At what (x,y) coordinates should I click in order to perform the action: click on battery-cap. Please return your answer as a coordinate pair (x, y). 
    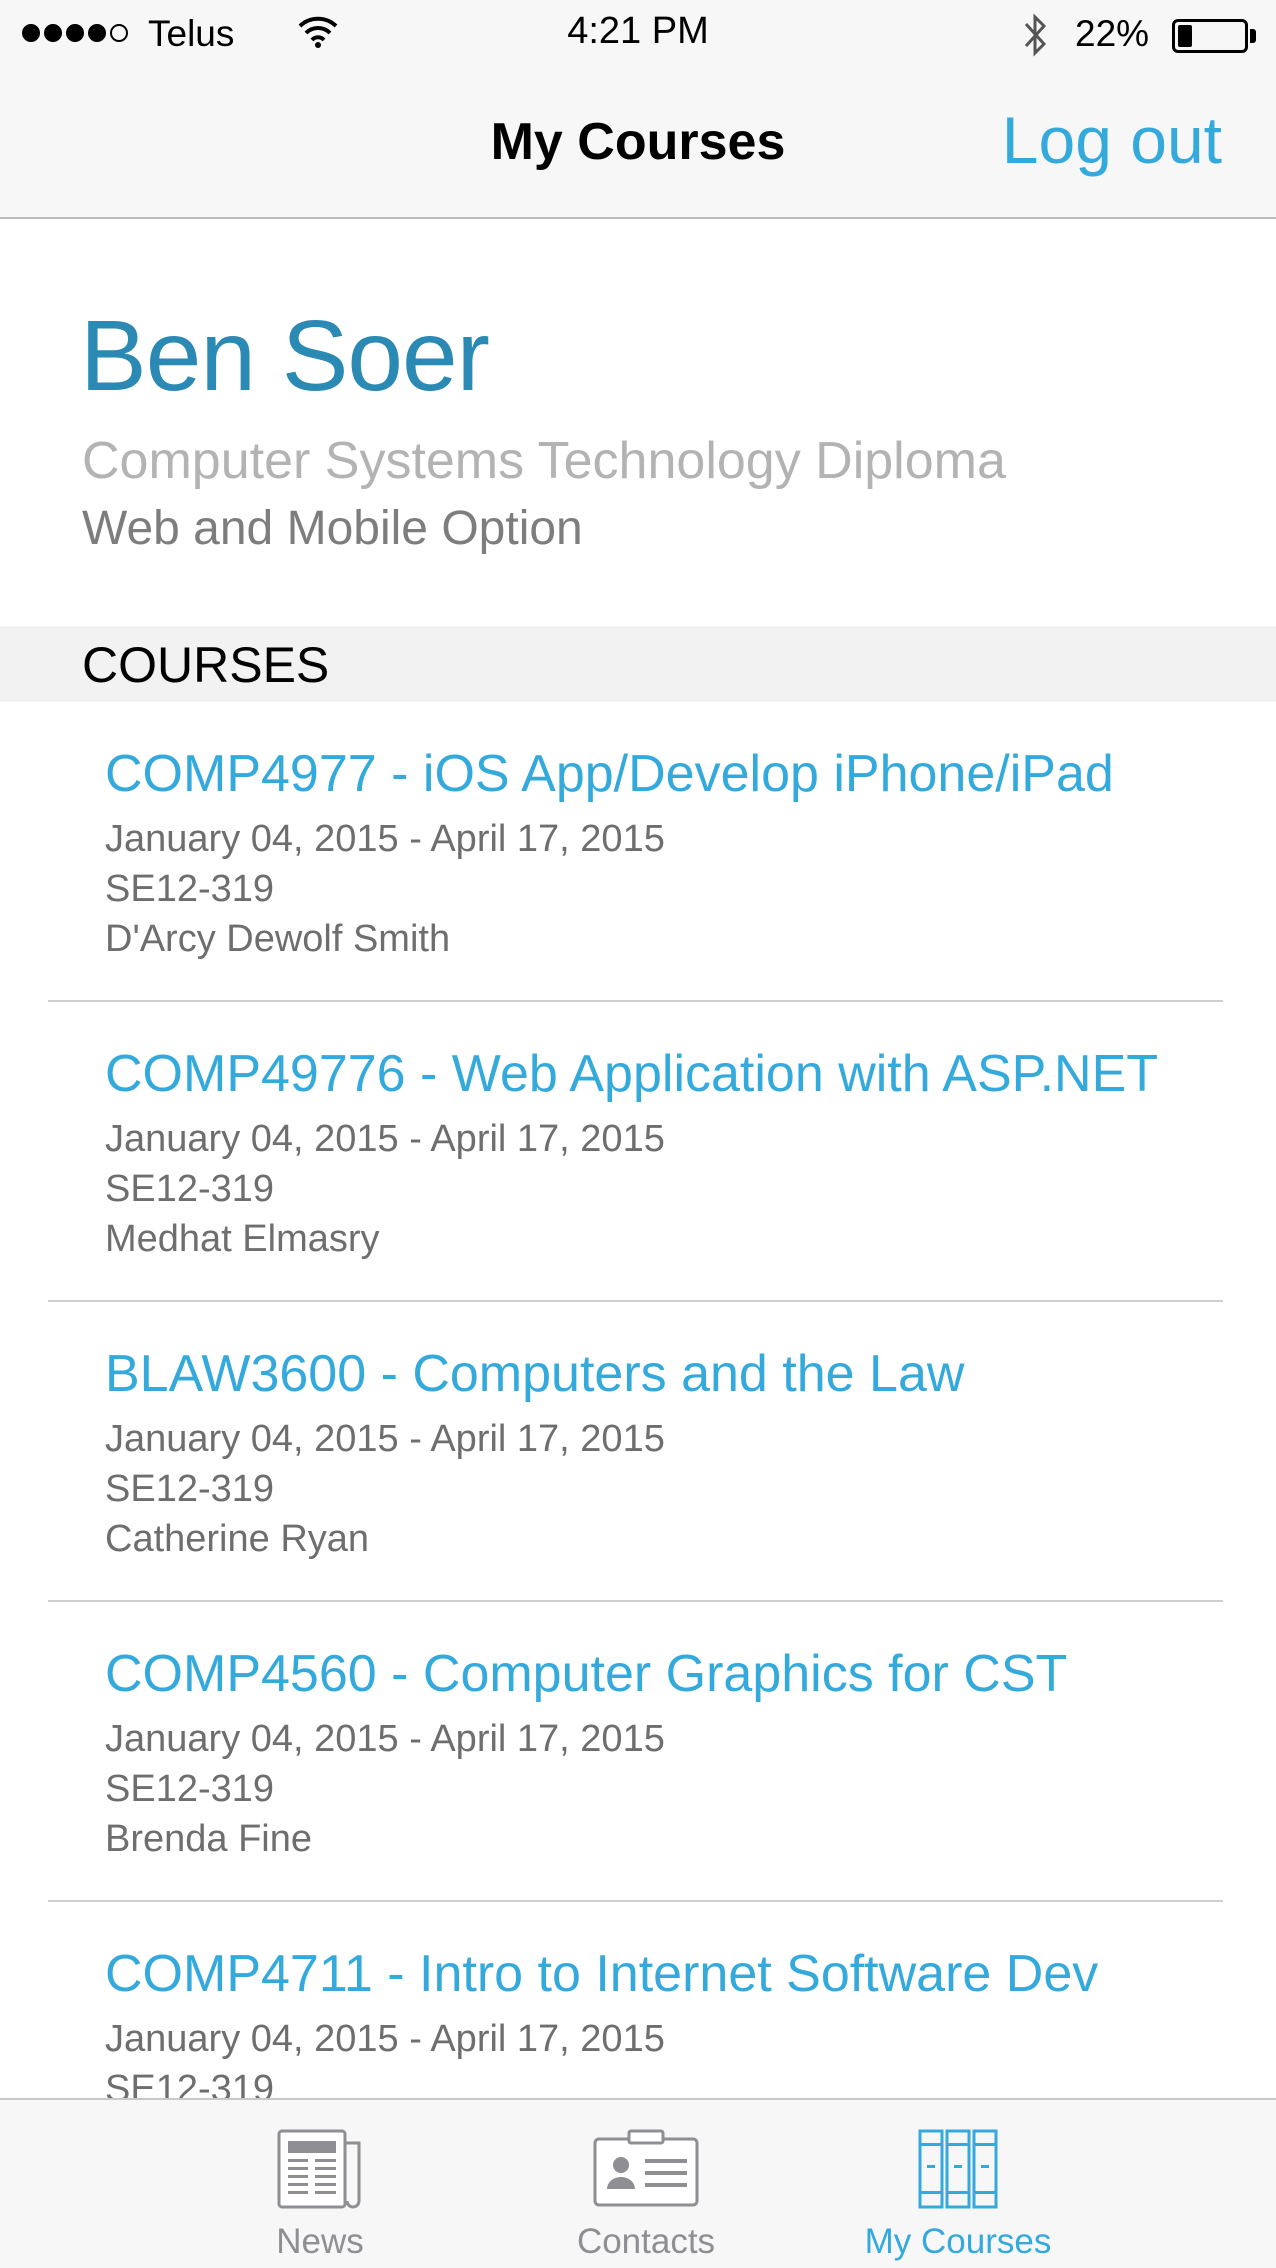
    Looking at the image, I should click on (1253, 36).